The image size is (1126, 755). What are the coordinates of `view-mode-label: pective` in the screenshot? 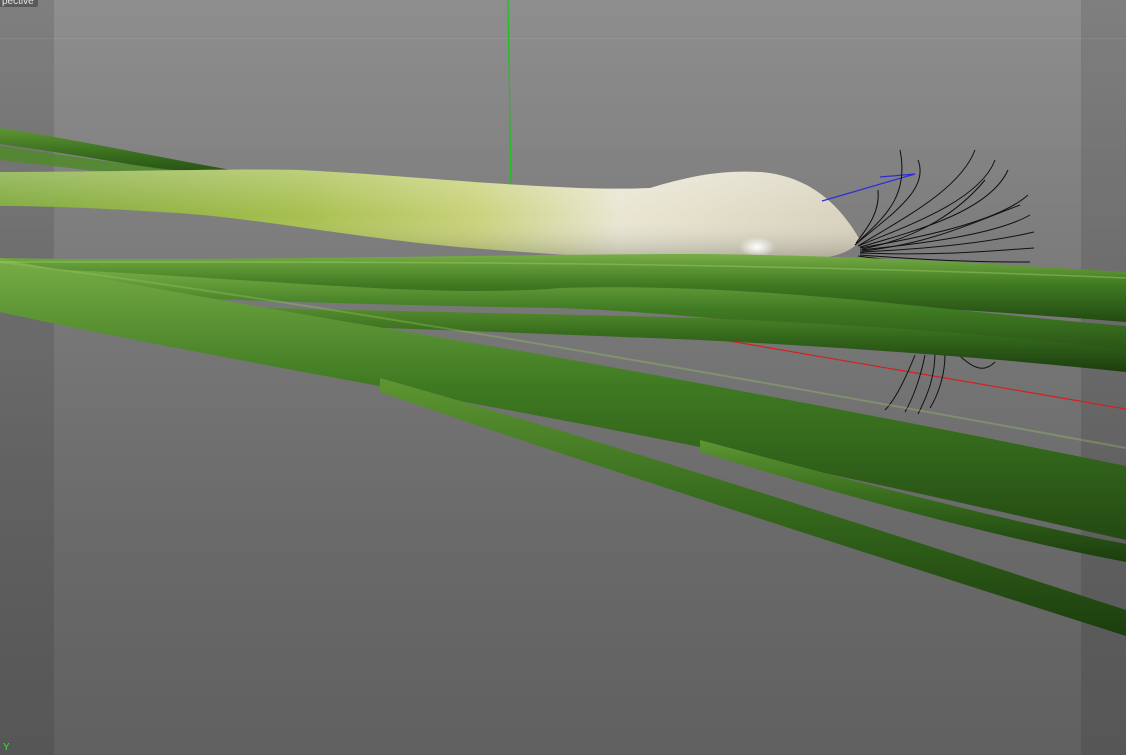 It's located at (19, 3).